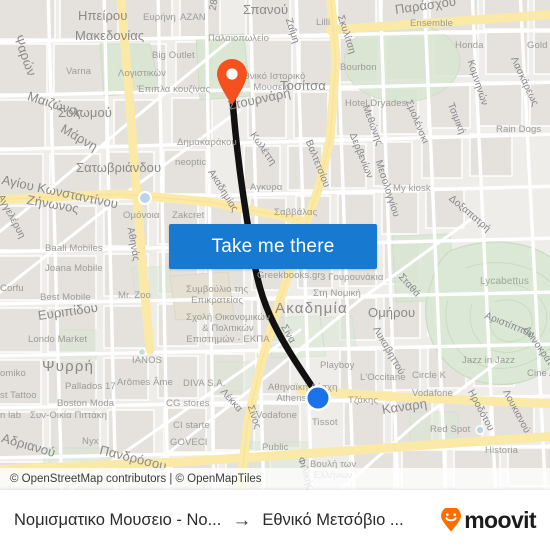 Image resolution: width=550 pixels, height=550 pixels. Describe the element at coordinates (500, 519) in the screenshot. I see `moovit-wordmark: moovit` at that location.